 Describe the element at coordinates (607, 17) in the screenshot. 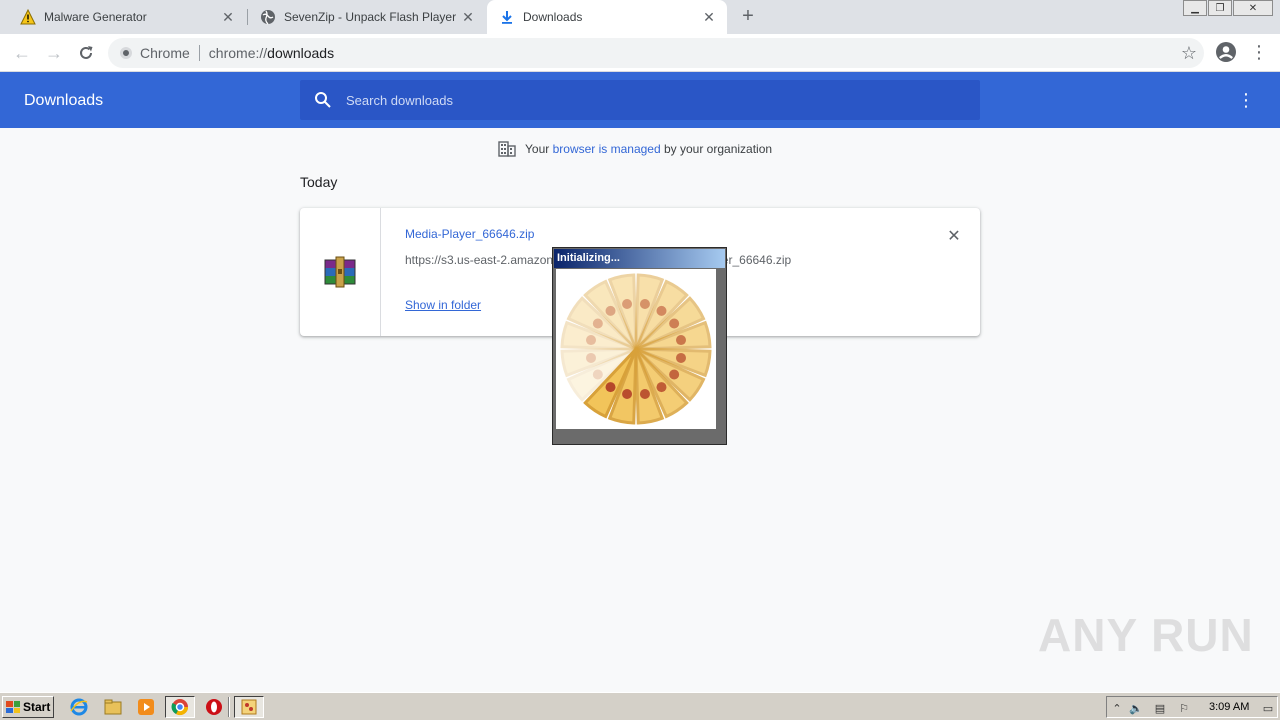

I see `tab-downloads: Downloads ✕` at that location.